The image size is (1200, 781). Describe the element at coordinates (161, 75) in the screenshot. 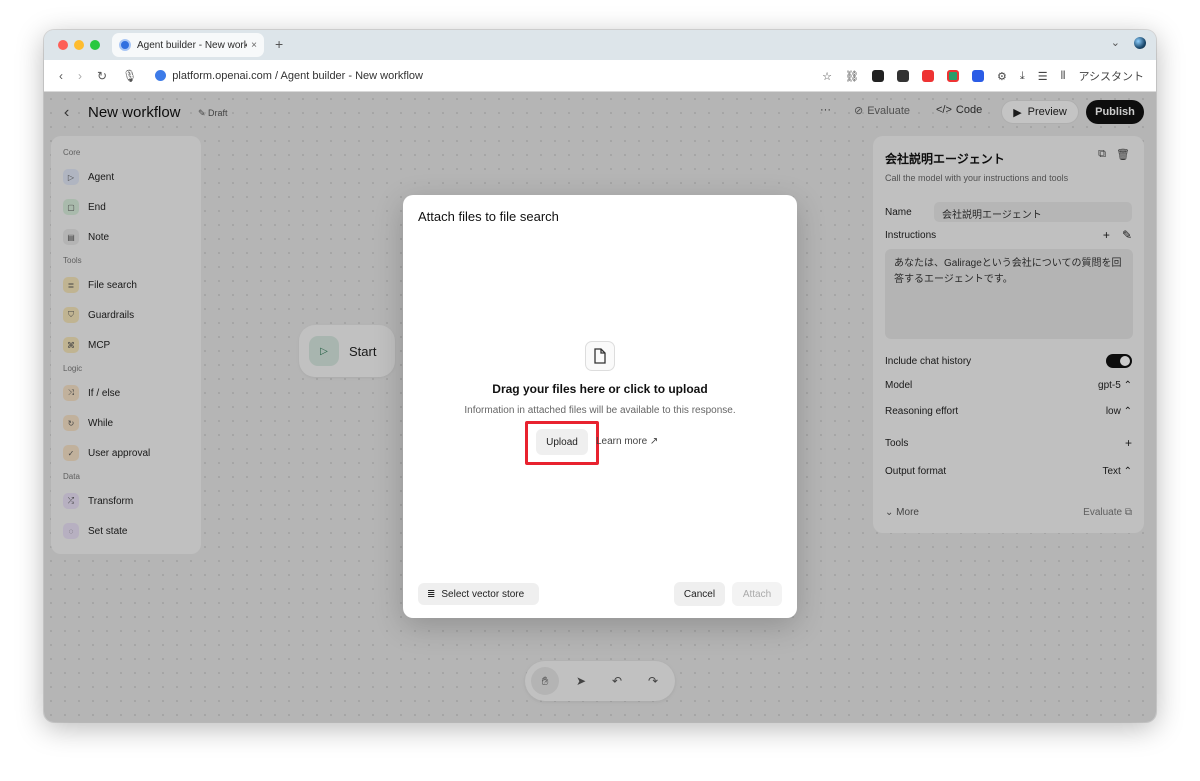

I see `site-icon` at that location.